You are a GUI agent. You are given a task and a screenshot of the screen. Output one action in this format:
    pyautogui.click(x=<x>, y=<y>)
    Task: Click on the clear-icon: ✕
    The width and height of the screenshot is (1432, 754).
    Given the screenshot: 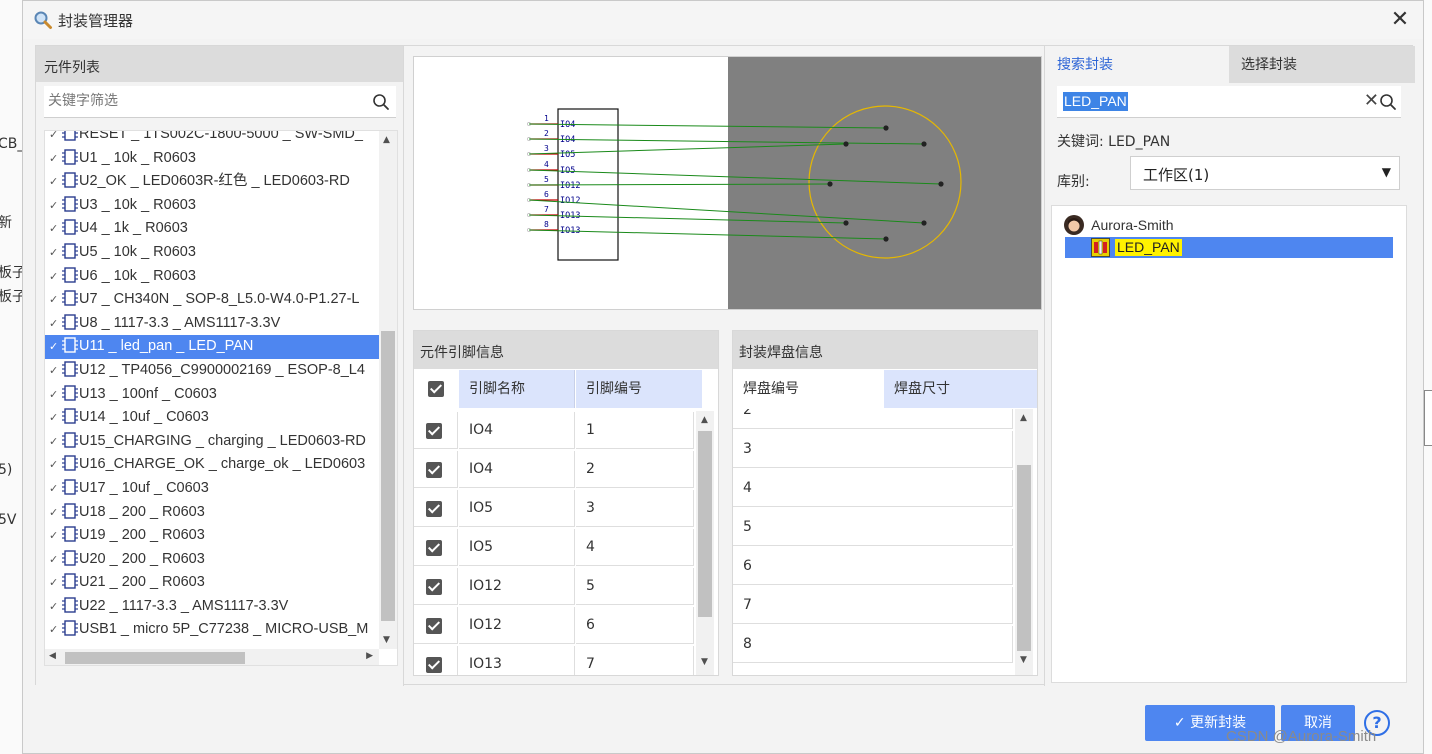 What is the action you would take?
    pyautogui.click(x=1371, y=101)
    